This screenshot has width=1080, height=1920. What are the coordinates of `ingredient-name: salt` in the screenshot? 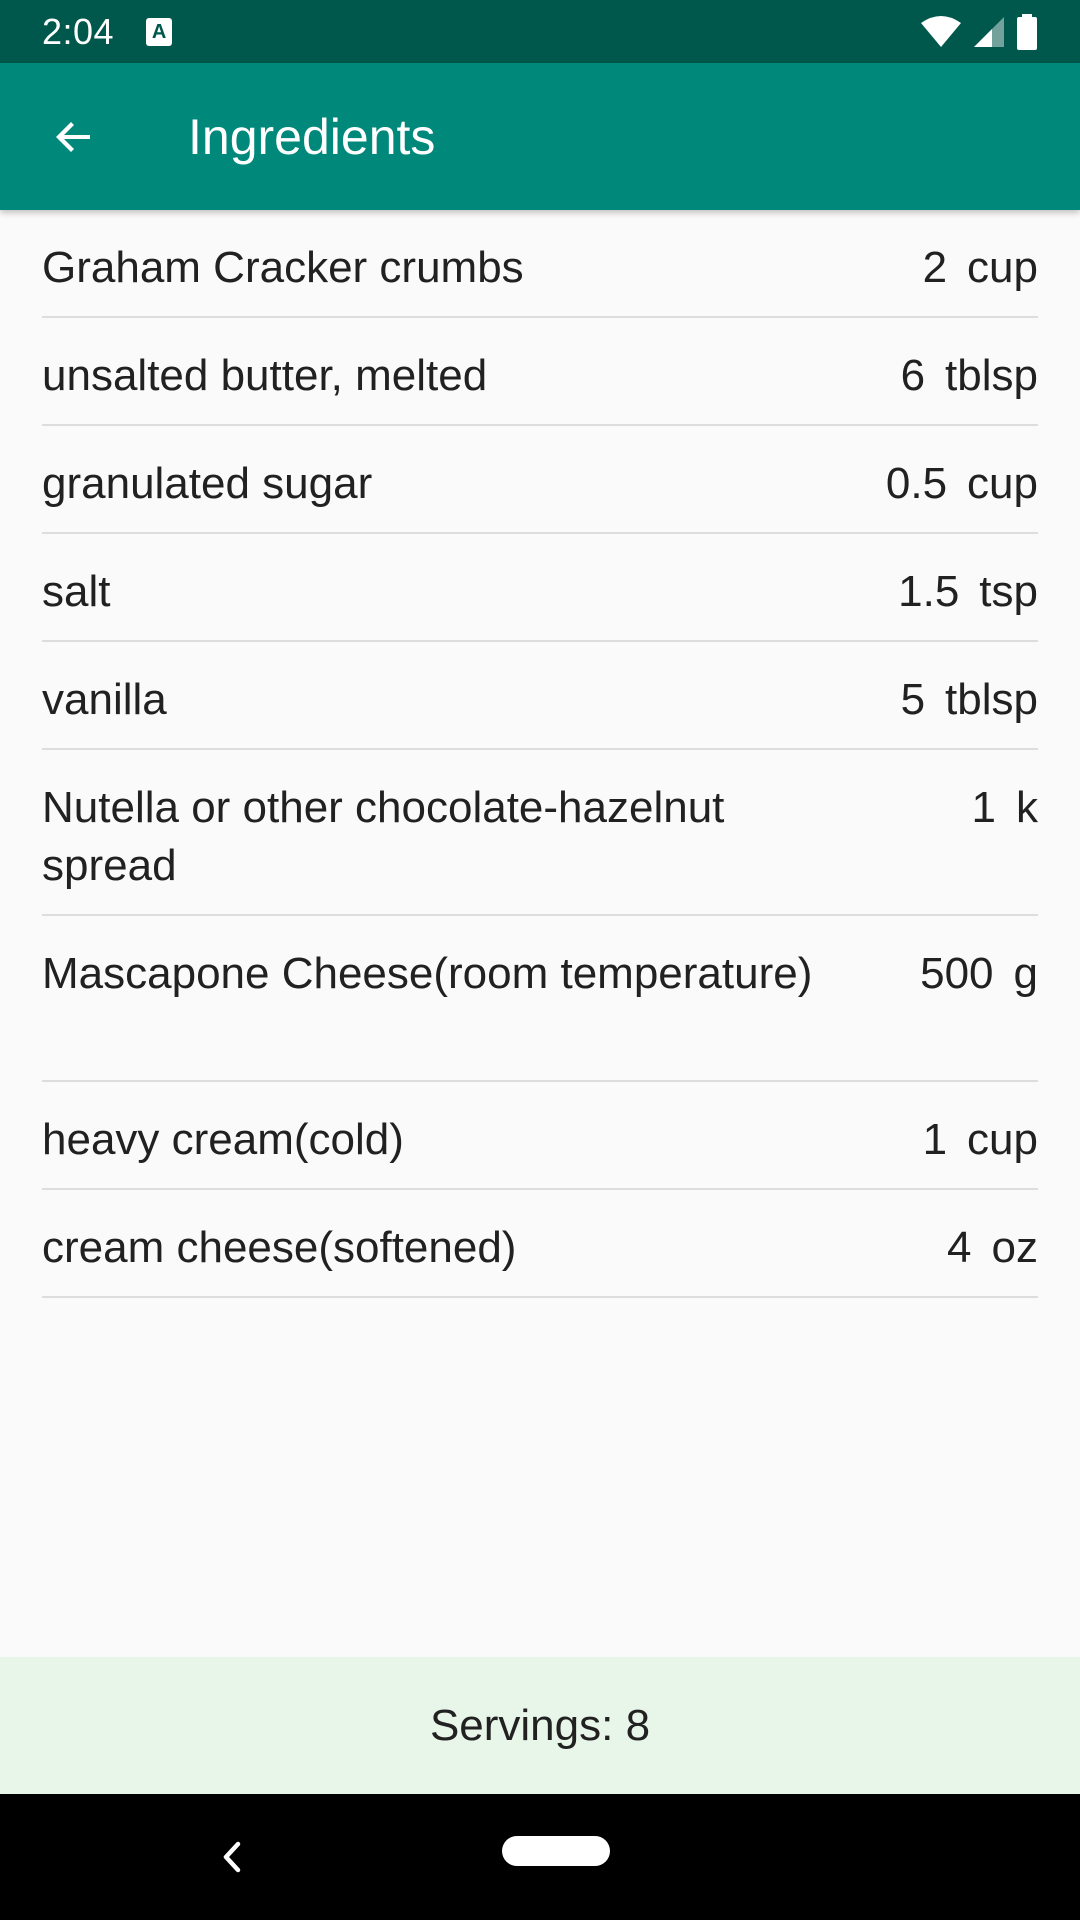 It's located at (76, 591).